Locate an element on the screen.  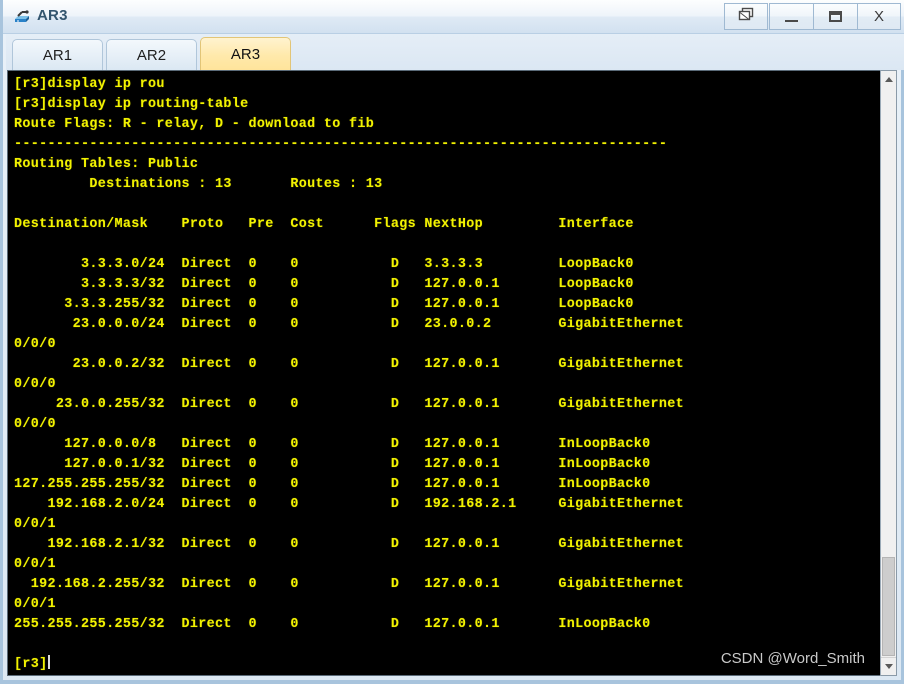
tab-ar3-label: AR3 is located at coordinates (245, 54).